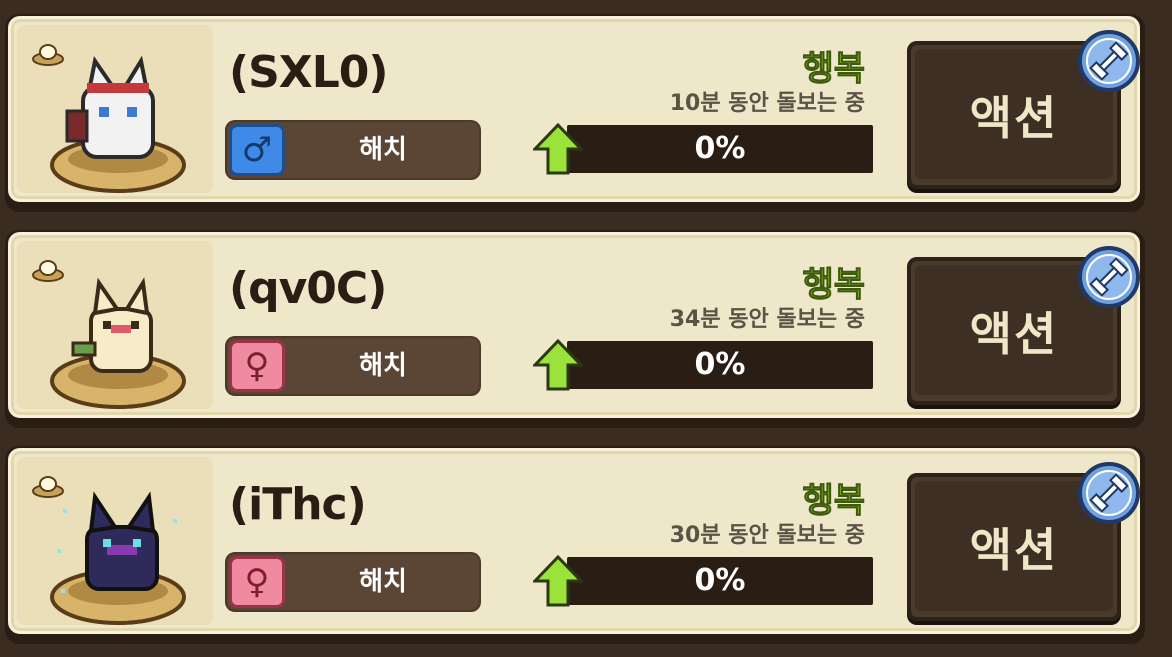 The width and height of the screenshot is (1172, 657). Describe the element at coordinates (118, 343) in the screenshot. I see `pet-sprite-cat-icon` at that location.